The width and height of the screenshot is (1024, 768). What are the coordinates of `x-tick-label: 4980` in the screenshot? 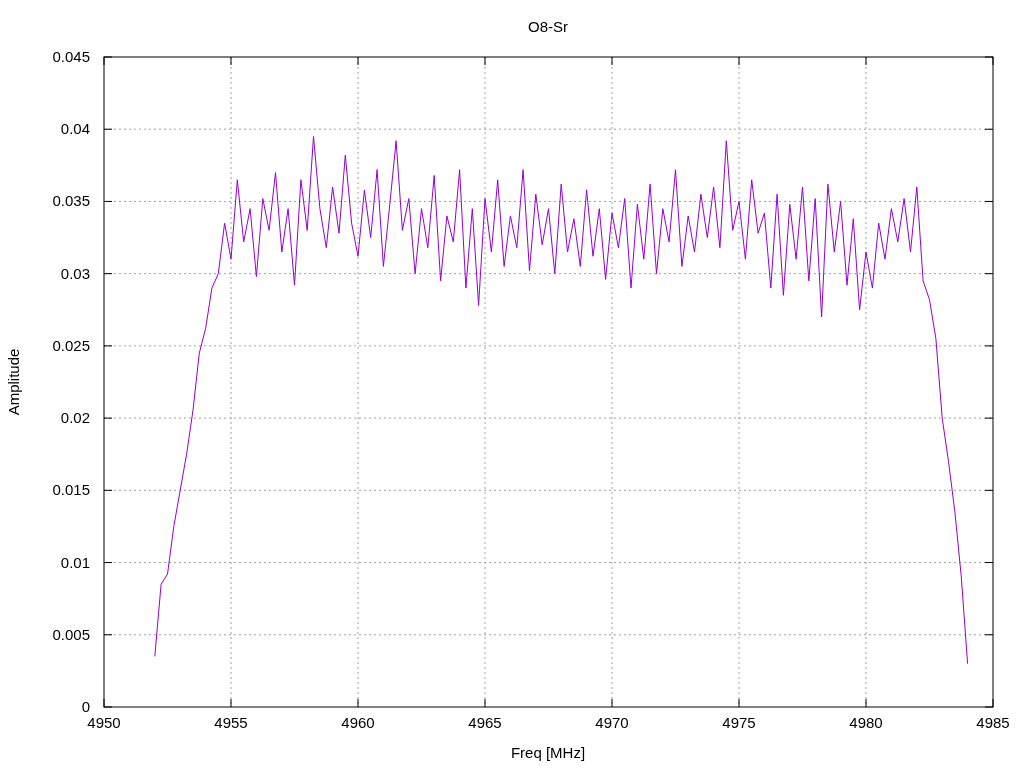 It's located at (866, 722).